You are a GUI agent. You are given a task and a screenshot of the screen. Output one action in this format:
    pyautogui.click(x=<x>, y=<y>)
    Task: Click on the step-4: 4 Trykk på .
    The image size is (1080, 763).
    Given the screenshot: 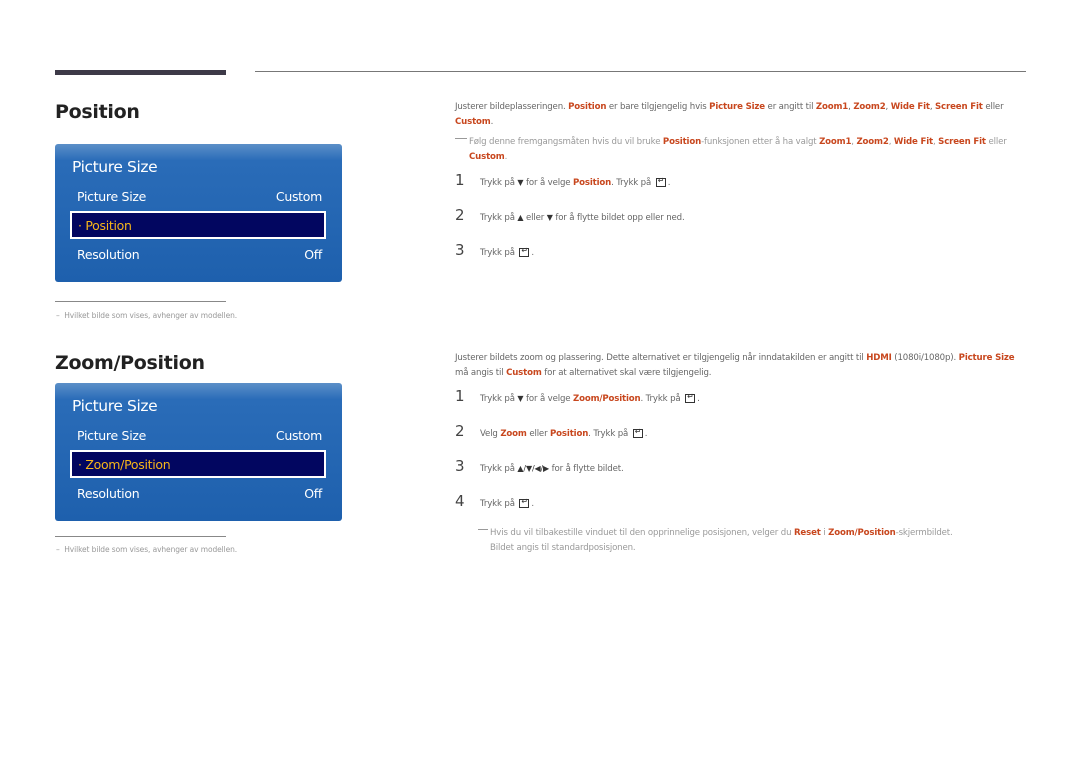 What is the action you would take?
    pyautogui.click(x=494, y=501)
    